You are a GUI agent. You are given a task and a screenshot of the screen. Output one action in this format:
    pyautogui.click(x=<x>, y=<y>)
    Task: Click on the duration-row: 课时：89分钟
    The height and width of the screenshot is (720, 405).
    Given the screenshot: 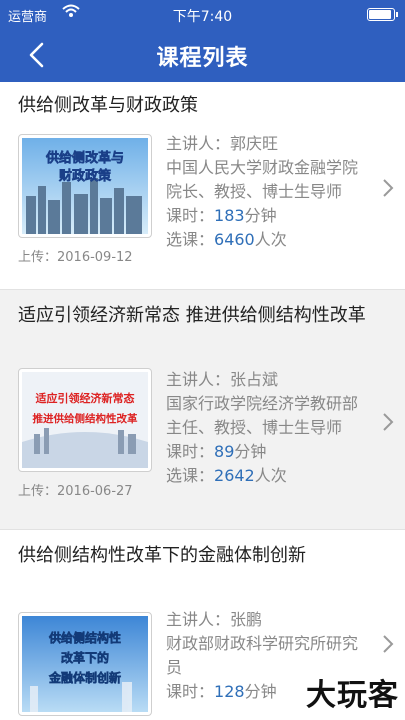 What is the action you would take?
    pyautogui.click(x=269, y=452)
    